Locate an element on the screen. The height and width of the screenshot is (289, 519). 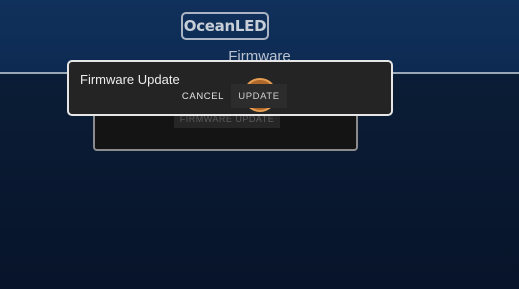
update-button: UPDATE is located at coordinates (259, 96).